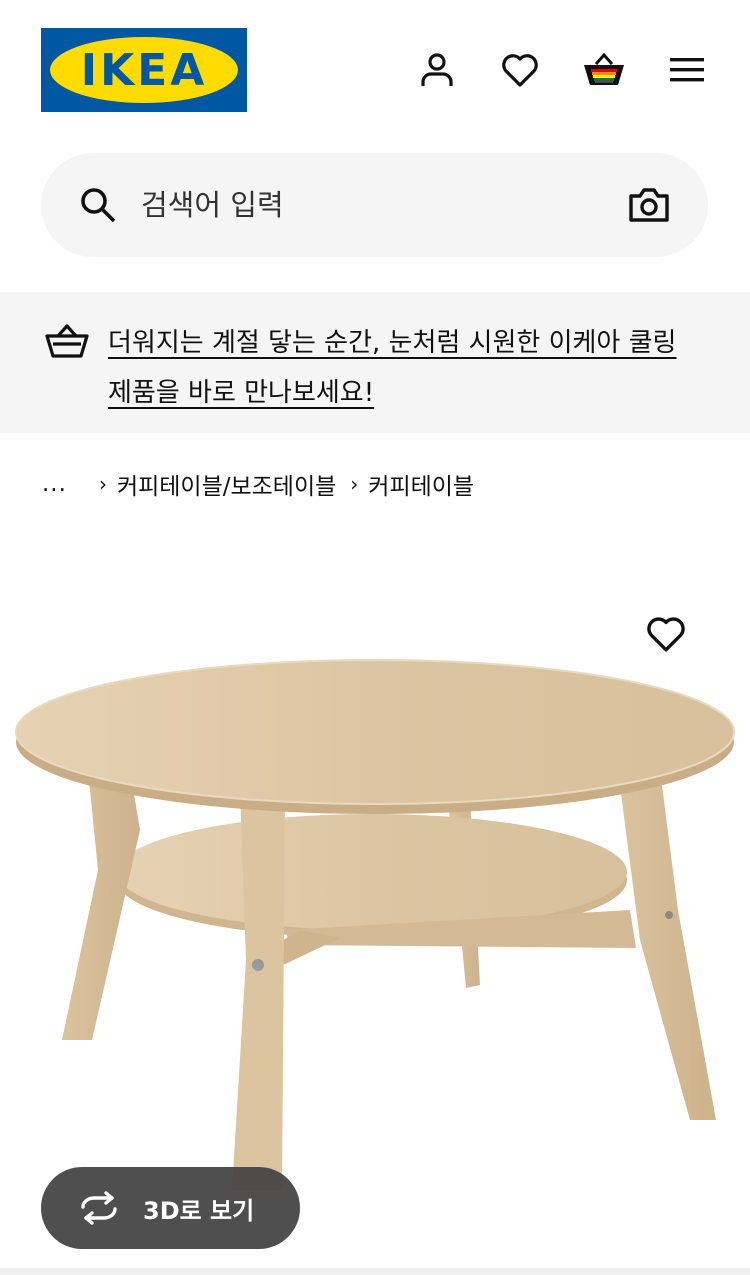  I want to click on user-icon, so click(437, 70).